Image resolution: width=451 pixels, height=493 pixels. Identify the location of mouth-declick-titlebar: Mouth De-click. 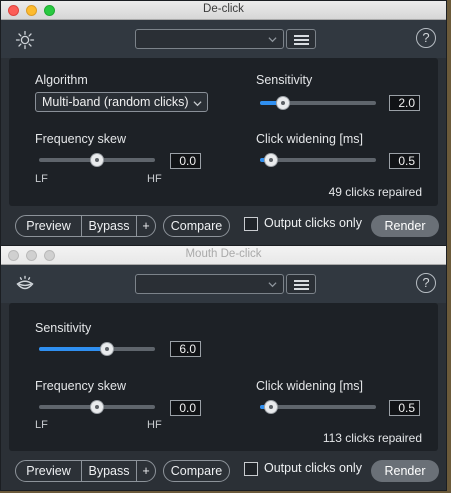
(223, 255).